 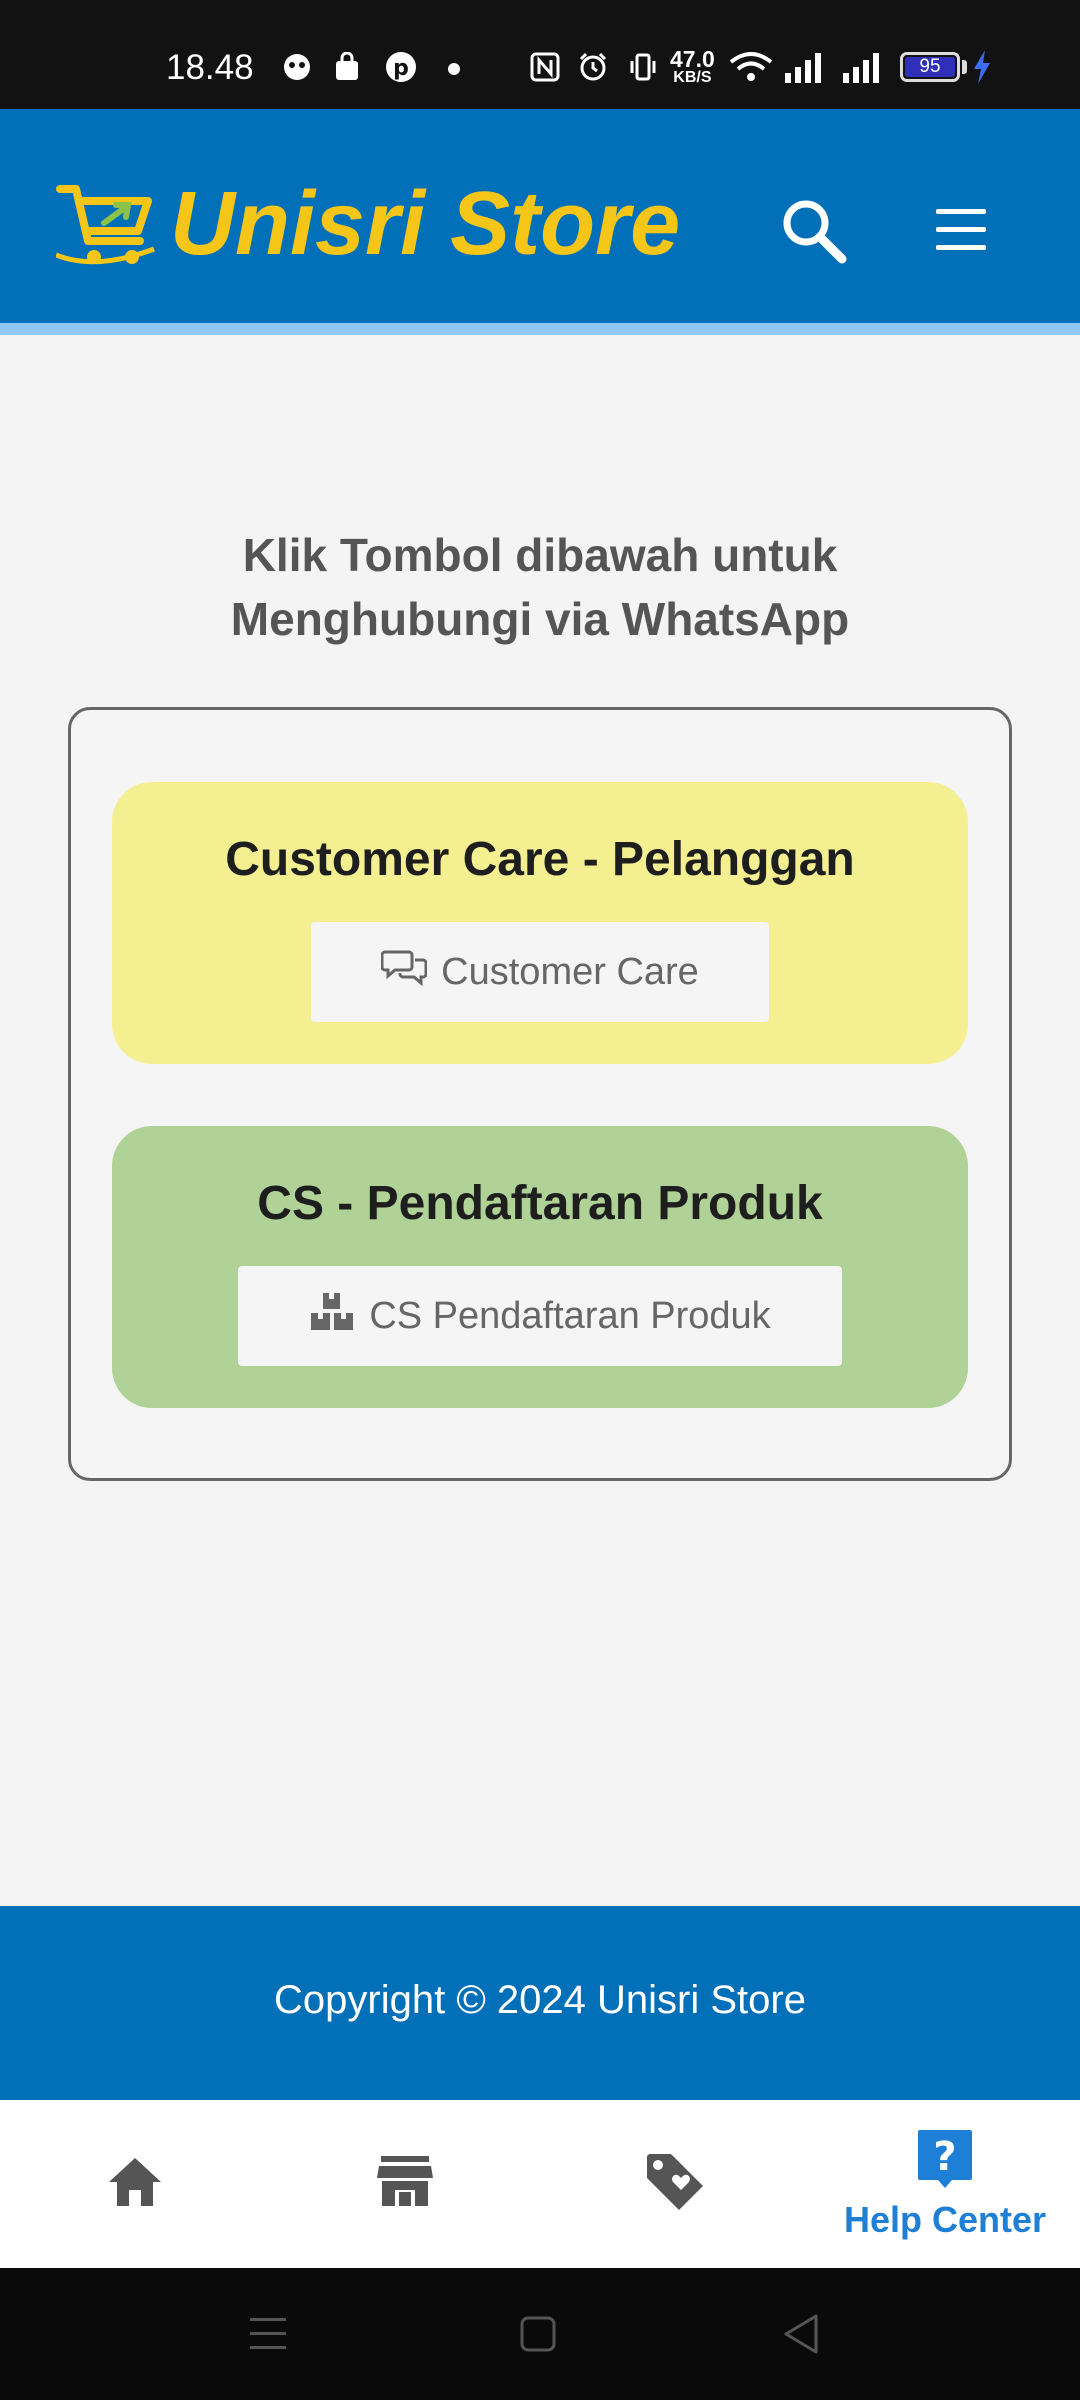 I want to click on product-registration-button-label: CS Pendaftaran Produk, so click(x=570, y=1315).